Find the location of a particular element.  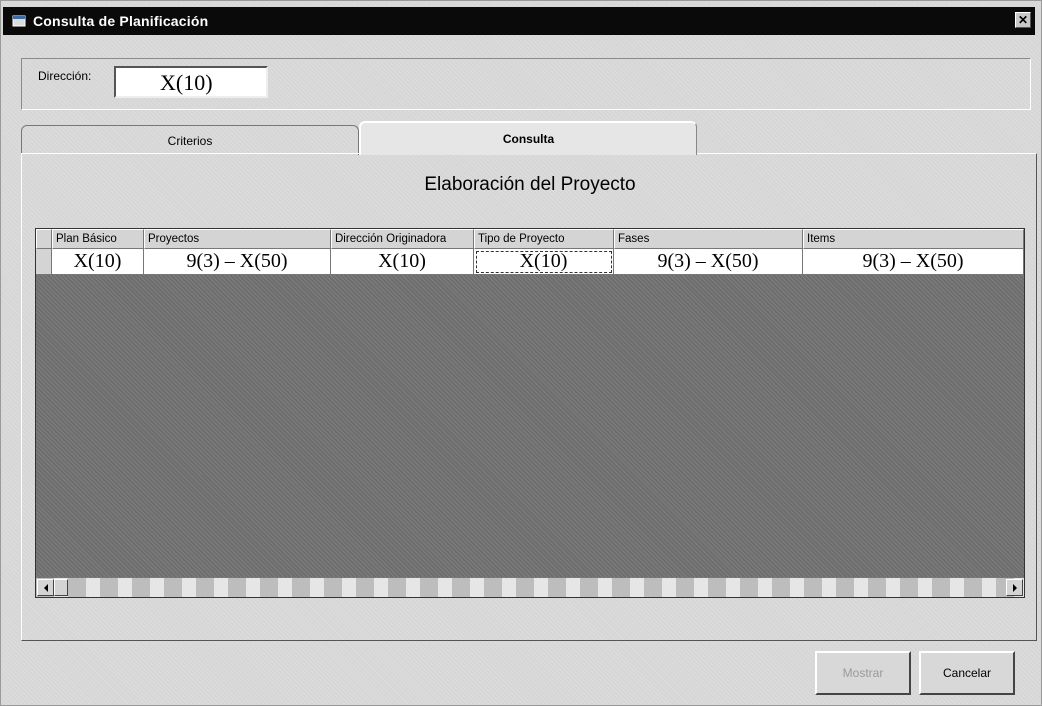

column-header-fases: Fases is located at coordinates (708, 239).